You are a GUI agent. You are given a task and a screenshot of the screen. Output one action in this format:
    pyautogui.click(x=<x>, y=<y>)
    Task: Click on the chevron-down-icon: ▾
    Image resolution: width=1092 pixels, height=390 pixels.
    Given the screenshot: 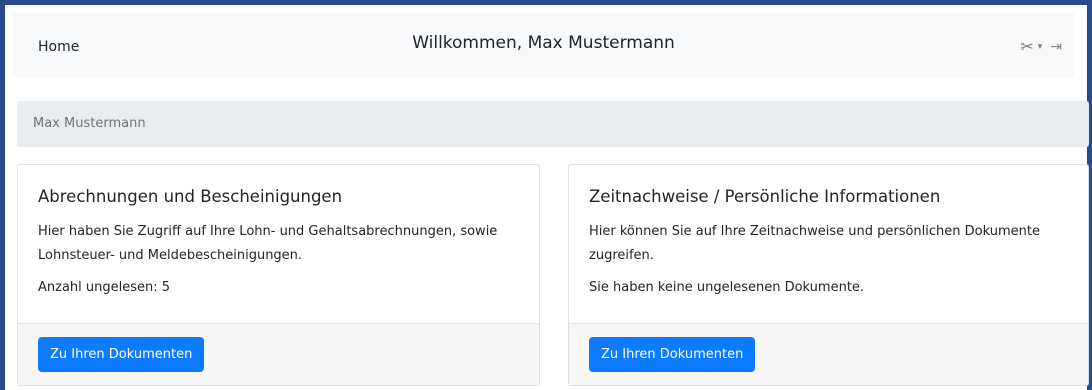 What is the action you would take?
    pyautogui.click(x=1040, y=47)
    